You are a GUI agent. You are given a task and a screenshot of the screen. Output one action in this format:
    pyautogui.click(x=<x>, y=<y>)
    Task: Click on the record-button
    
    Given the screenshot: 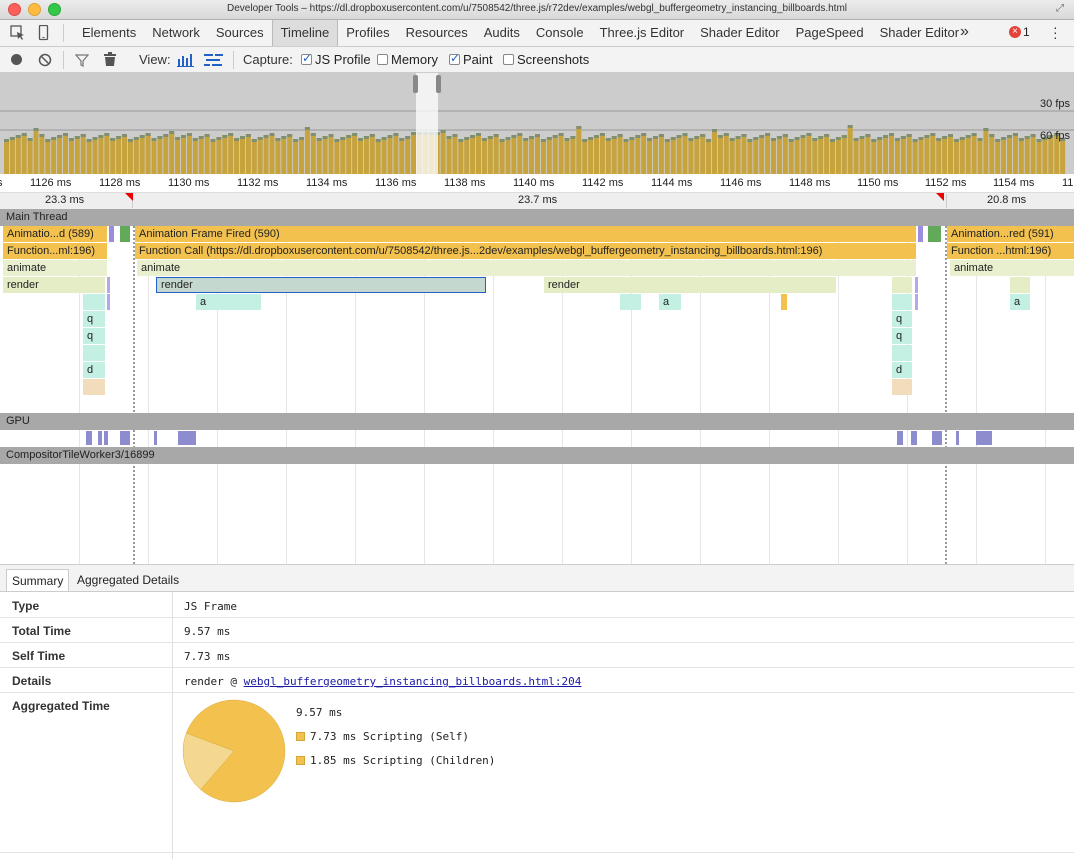 What is the action you would take?
    pyautogui.click(x=16, y=59)
    